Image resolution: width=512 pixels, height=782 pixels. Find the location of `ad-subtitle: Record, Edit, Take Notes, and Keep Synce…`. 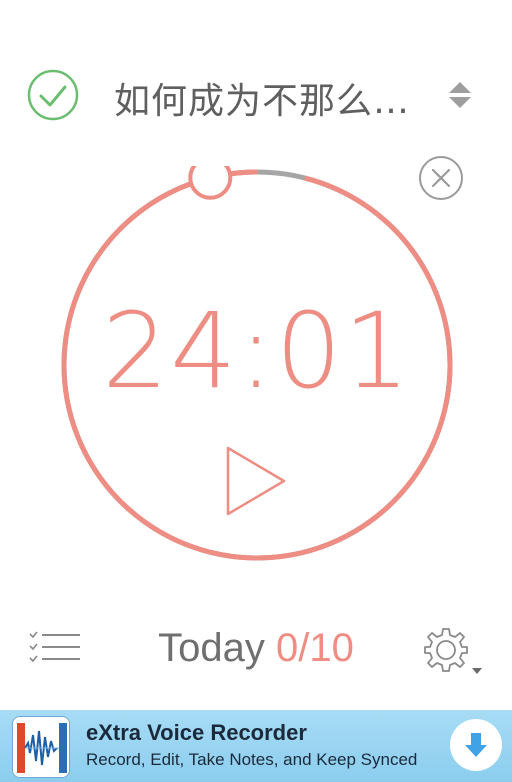

ad-subtitle: Record, Edit, Take Notes, and Keep Synce… is located at coordinates (252, 759).